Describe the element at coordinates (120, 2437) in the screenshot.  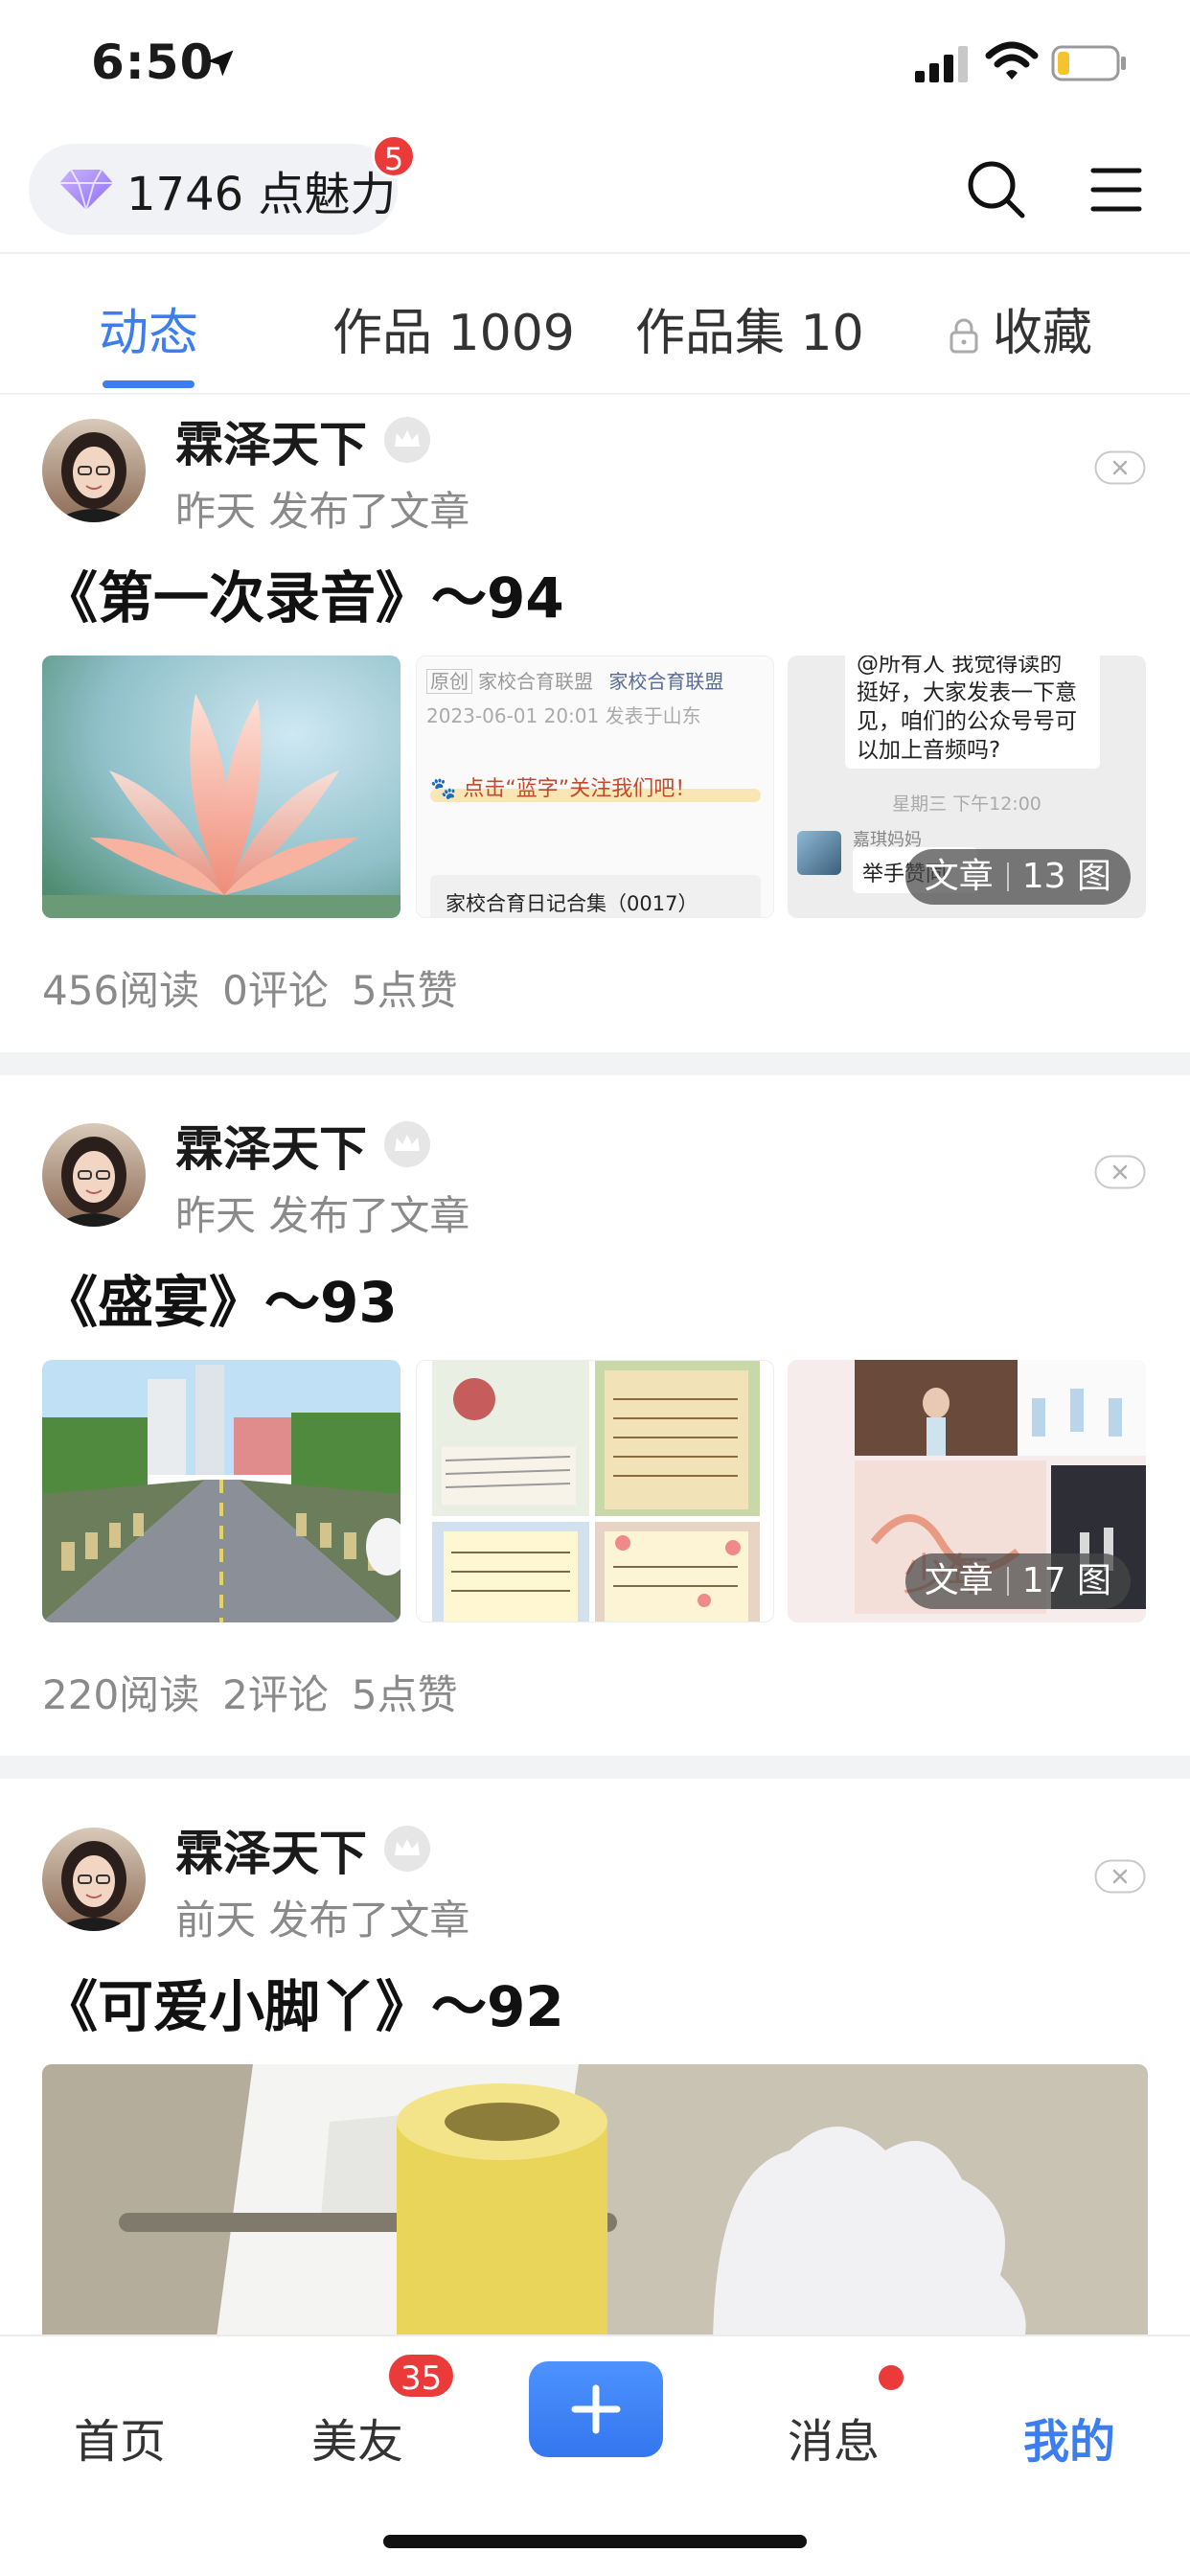
I see `nav-home: 首页` at that location.